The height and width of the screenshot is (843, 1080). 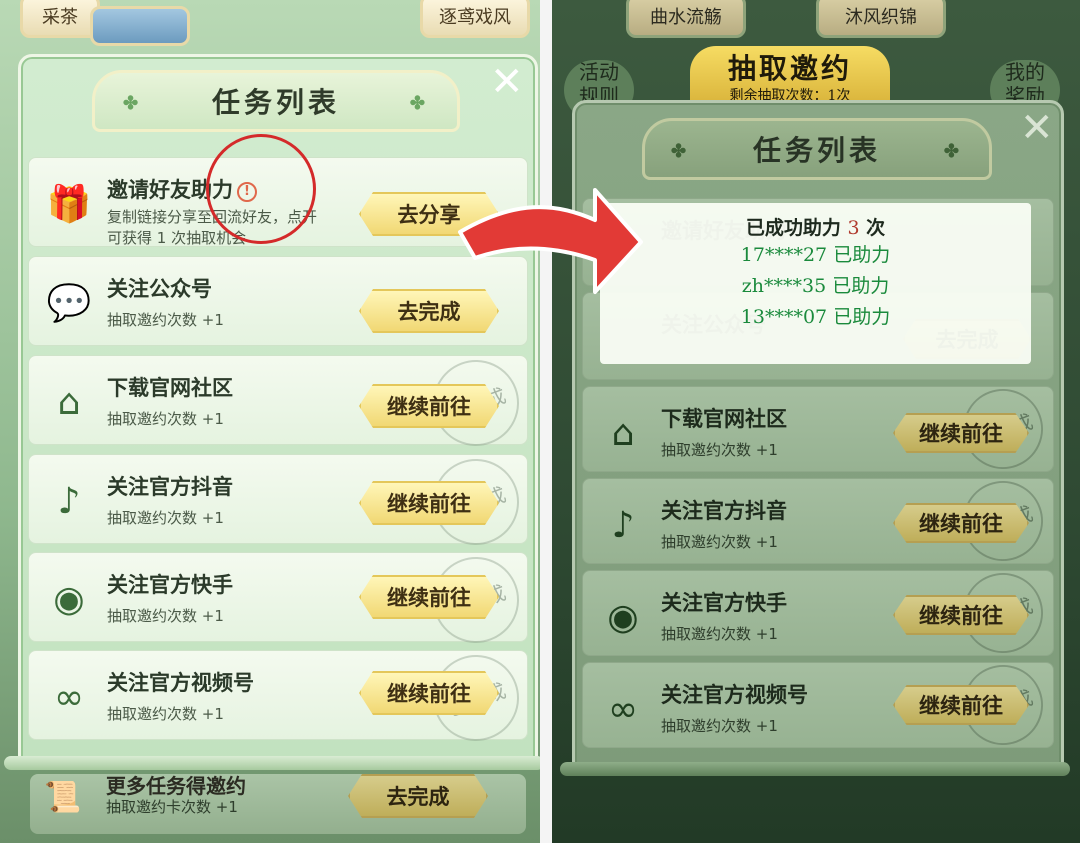 What do you see at coordinates (63, 797) in the screenshot?
I see `scroll-icon: 📜` at bounding box center [63, 797].